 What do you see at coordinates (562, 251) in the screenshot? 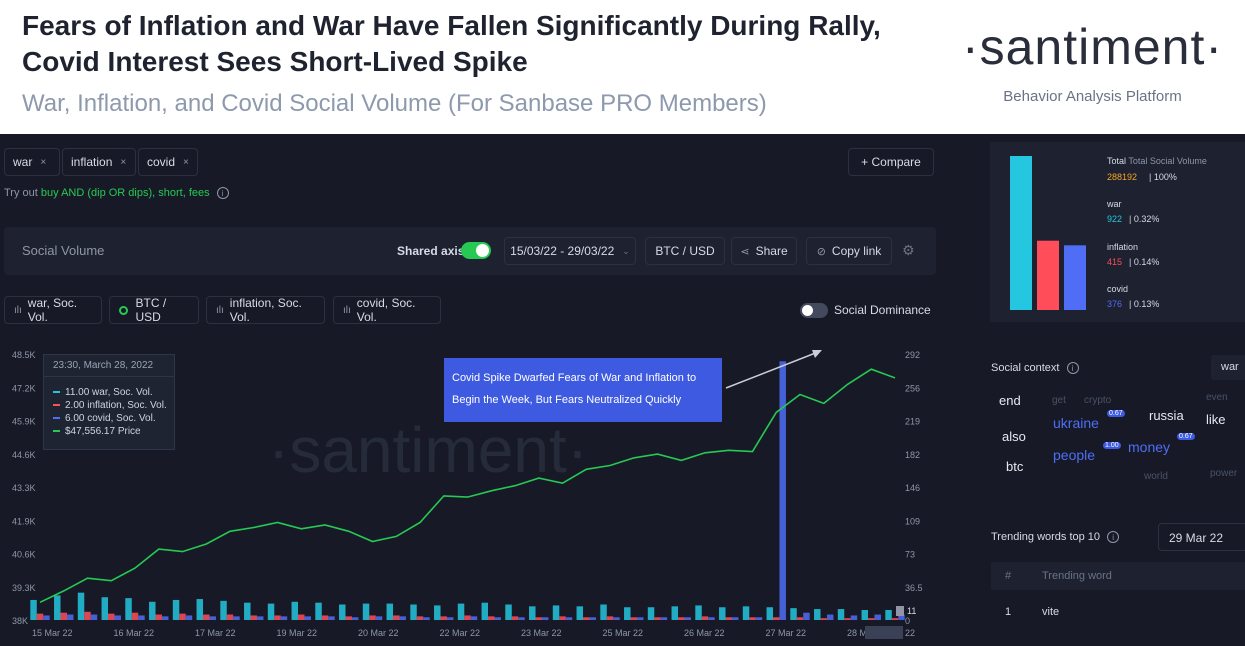
I see `date-range-value: 15/03/22 - 29/03/22` at bounding box center [562, 251].